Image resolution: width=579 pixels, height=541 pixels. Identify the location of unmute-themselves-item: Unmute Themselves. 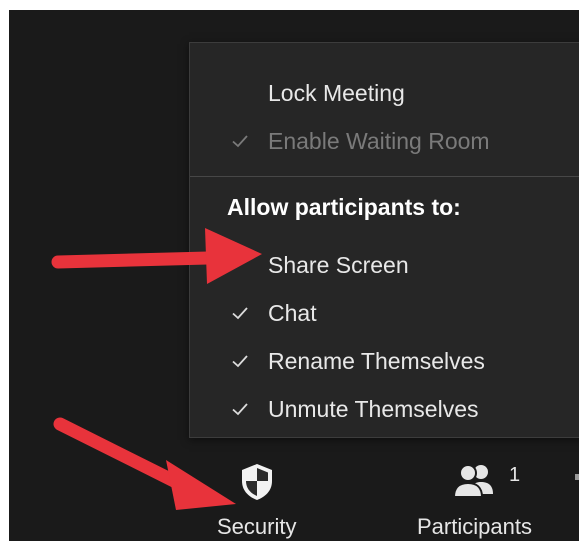
(384, 409).